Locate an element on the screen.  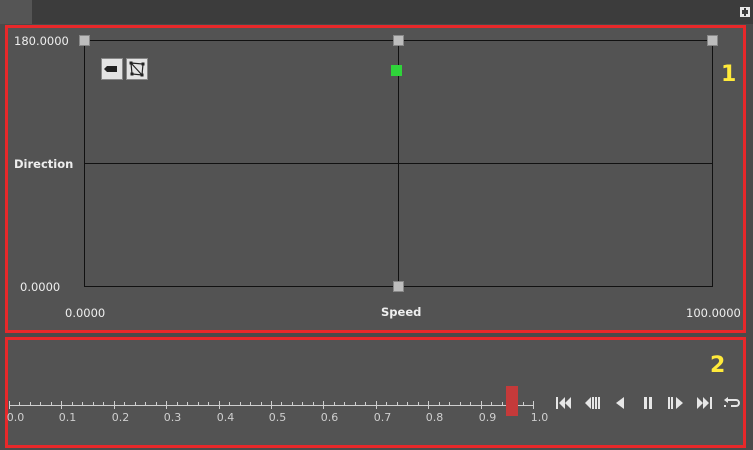
mesh-tool-button is located at coordinates (137, 69).